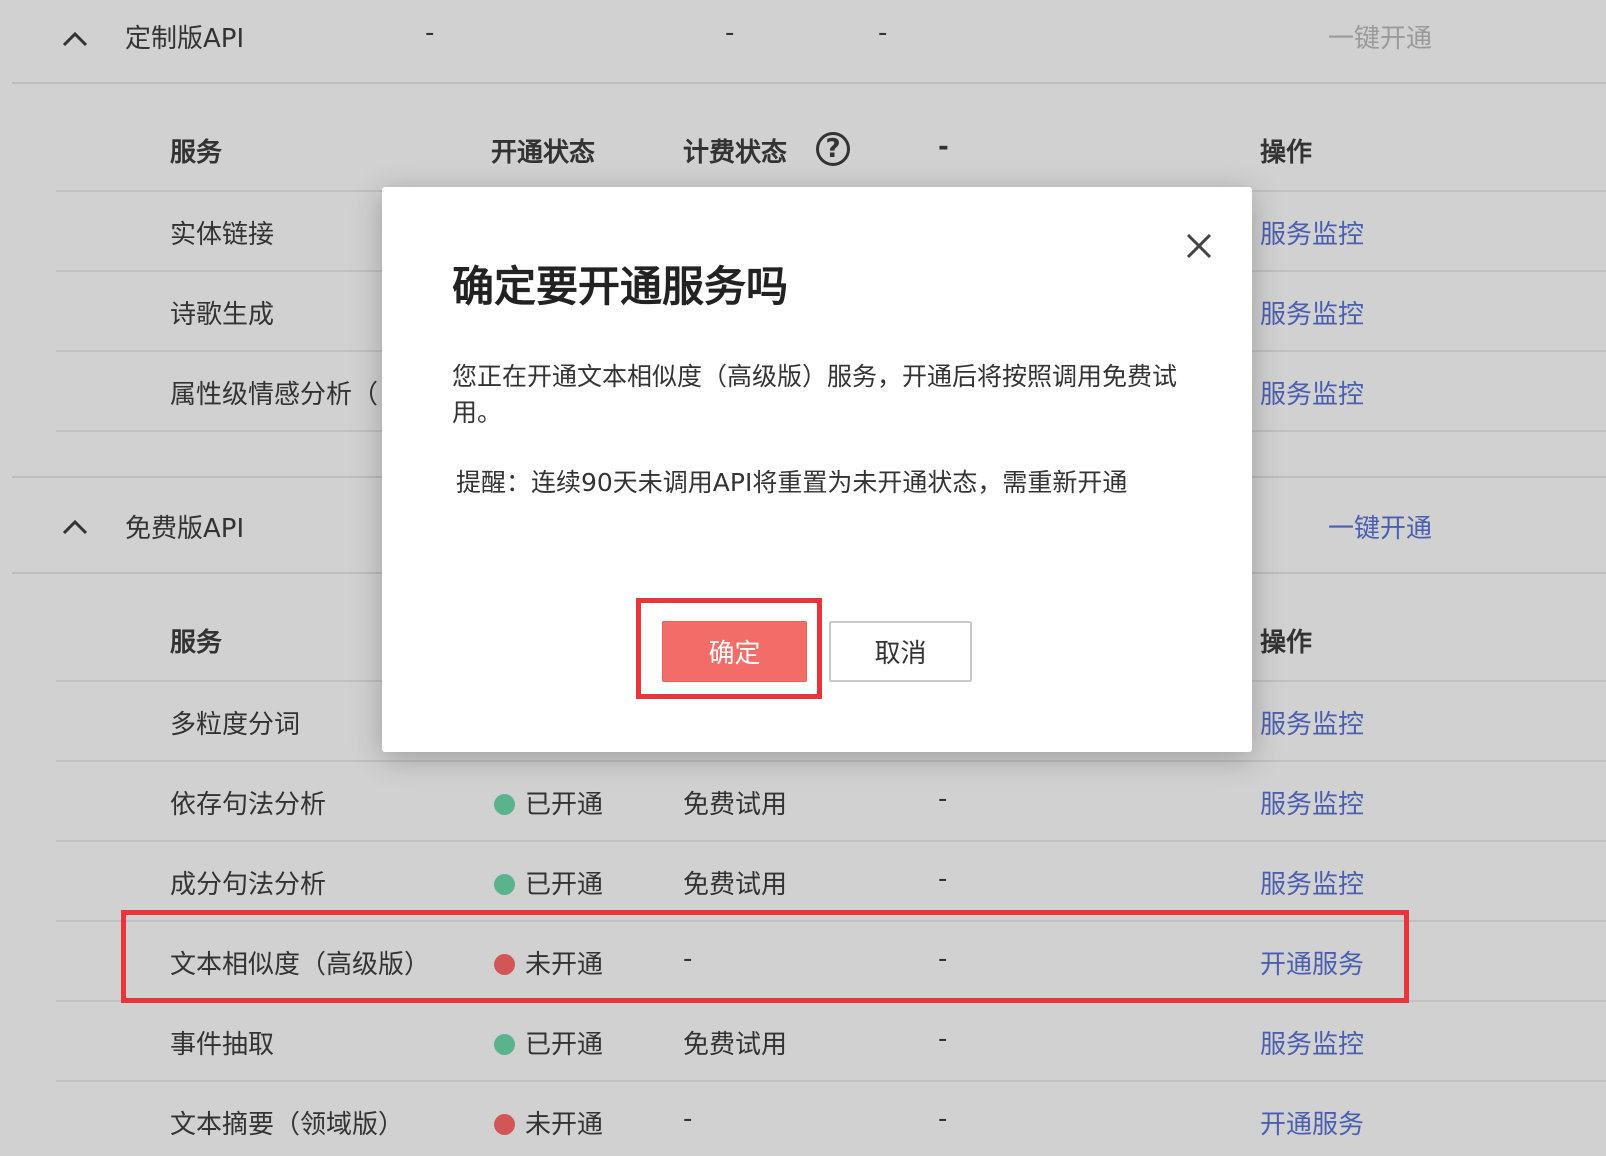  What do you see at coordinates (248, 805) in the screenshot?
I see `service-name: 依存句法分析` at bounding box center [248, 805].